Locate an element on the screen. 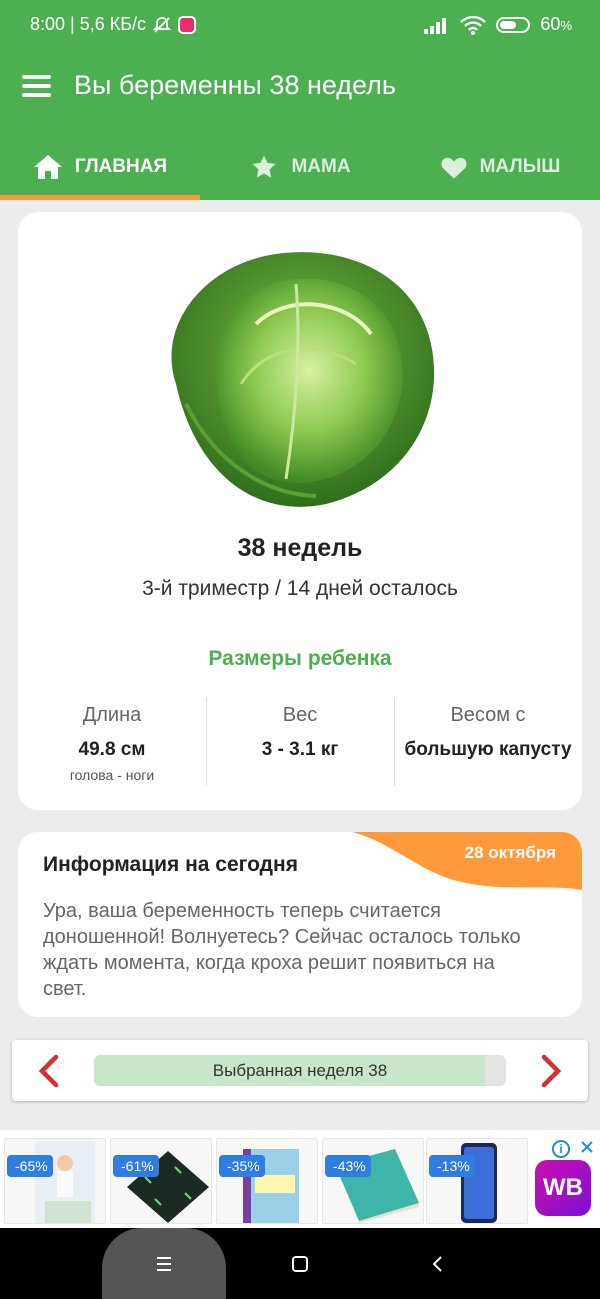  battery-level is located at coordinates (508, 24).